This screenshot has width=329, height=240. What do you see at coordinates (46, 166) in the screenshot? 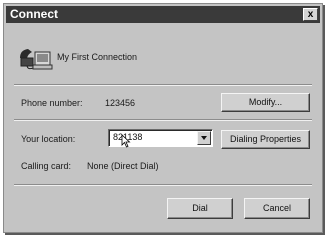
I see `calling-card-label: Calling card:` at bounding box center [46, 166].